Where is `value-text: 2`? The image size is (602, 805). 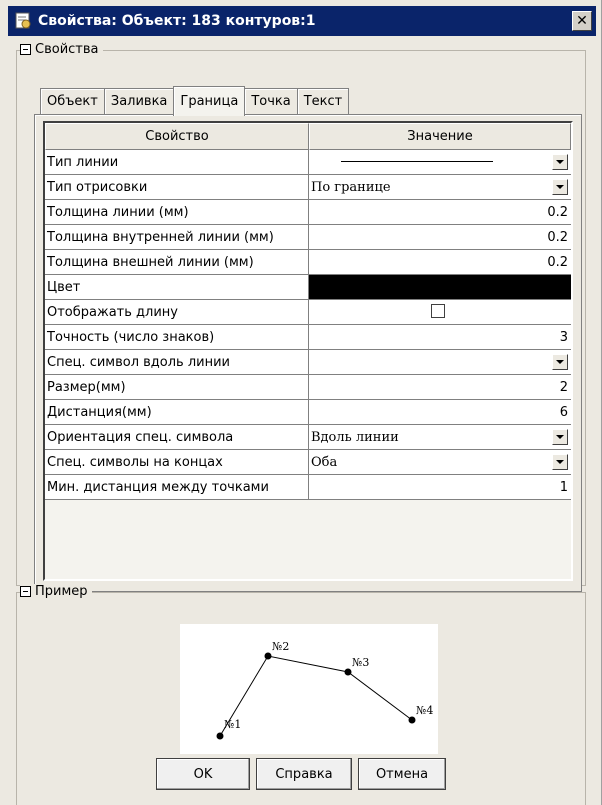 value-text: 2 is located at coordinates (563, 387).